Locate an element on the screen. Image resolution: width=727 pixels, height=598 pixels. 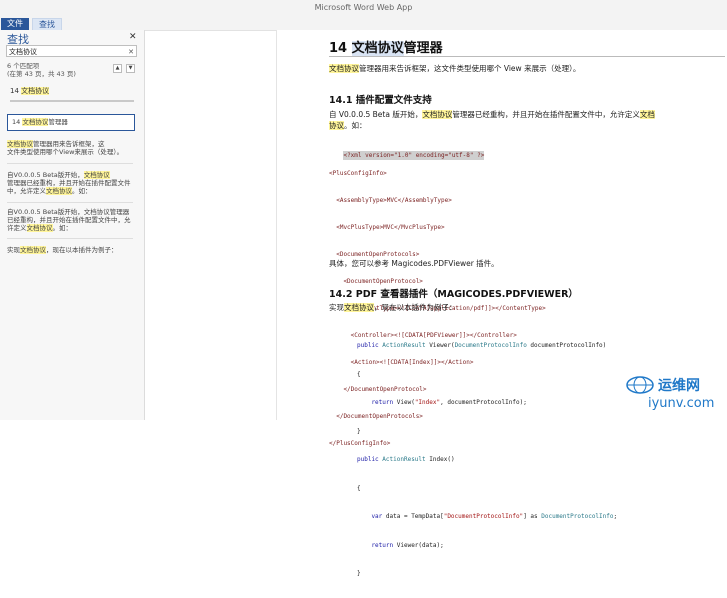
result-item: 文档协议管理器用来告诉框架，这 文件类型使用哪个View来展示（处理）。 is located at coordinates (71, 148).